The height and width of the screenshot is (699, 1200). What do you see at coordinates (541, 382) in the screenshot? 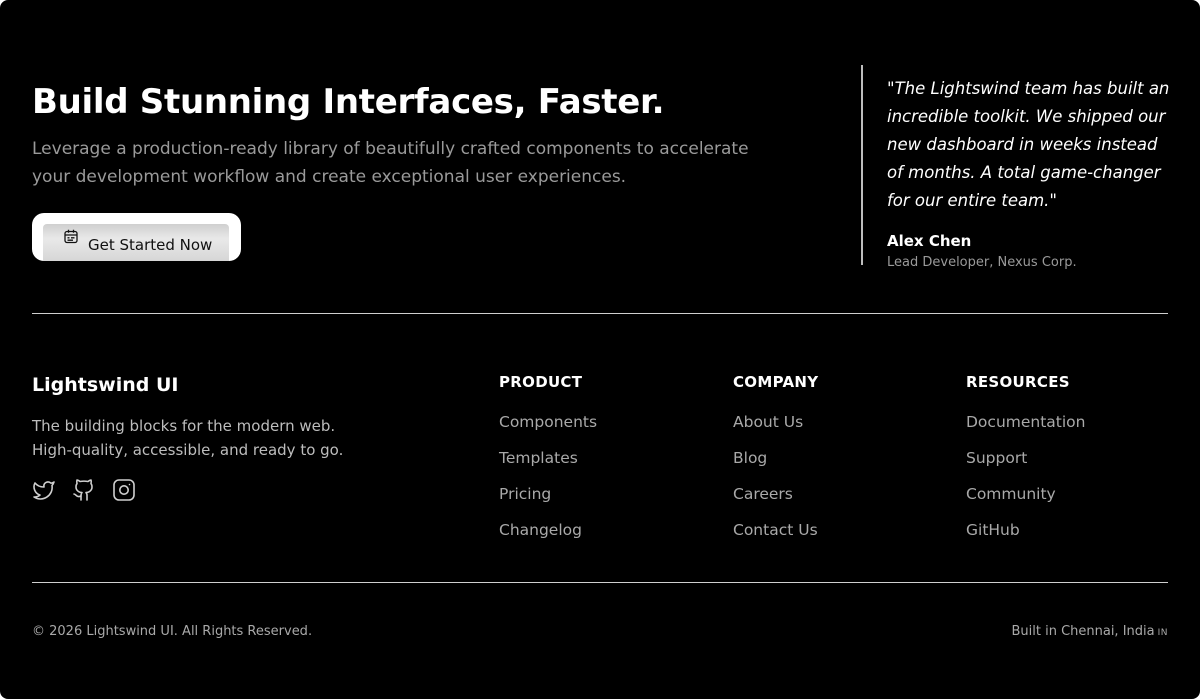
I see `column-title: PRODUCT` at bounding box center [541, 382].